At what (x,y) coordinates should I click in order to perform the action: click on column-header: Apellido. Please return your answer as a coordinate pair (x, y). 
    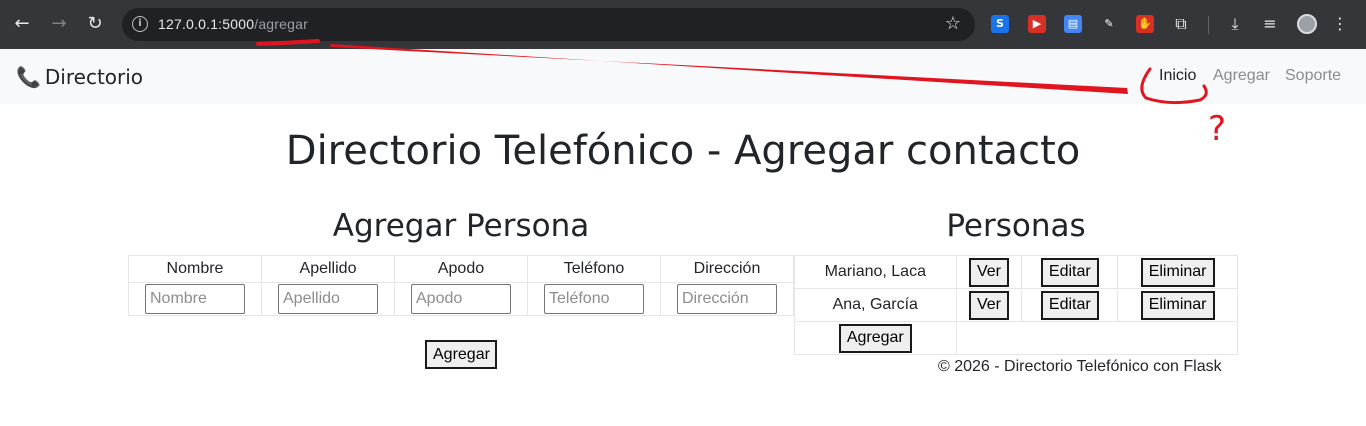
    Looking at the image, I should click on (328, 269).